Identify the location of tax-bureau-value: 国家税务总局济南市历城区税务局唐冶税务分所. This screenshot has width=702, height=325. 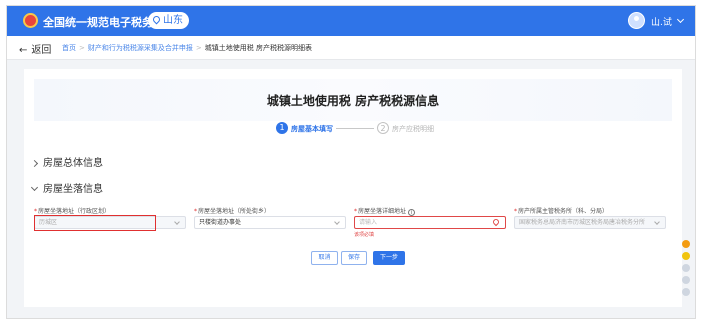
(582, 222).